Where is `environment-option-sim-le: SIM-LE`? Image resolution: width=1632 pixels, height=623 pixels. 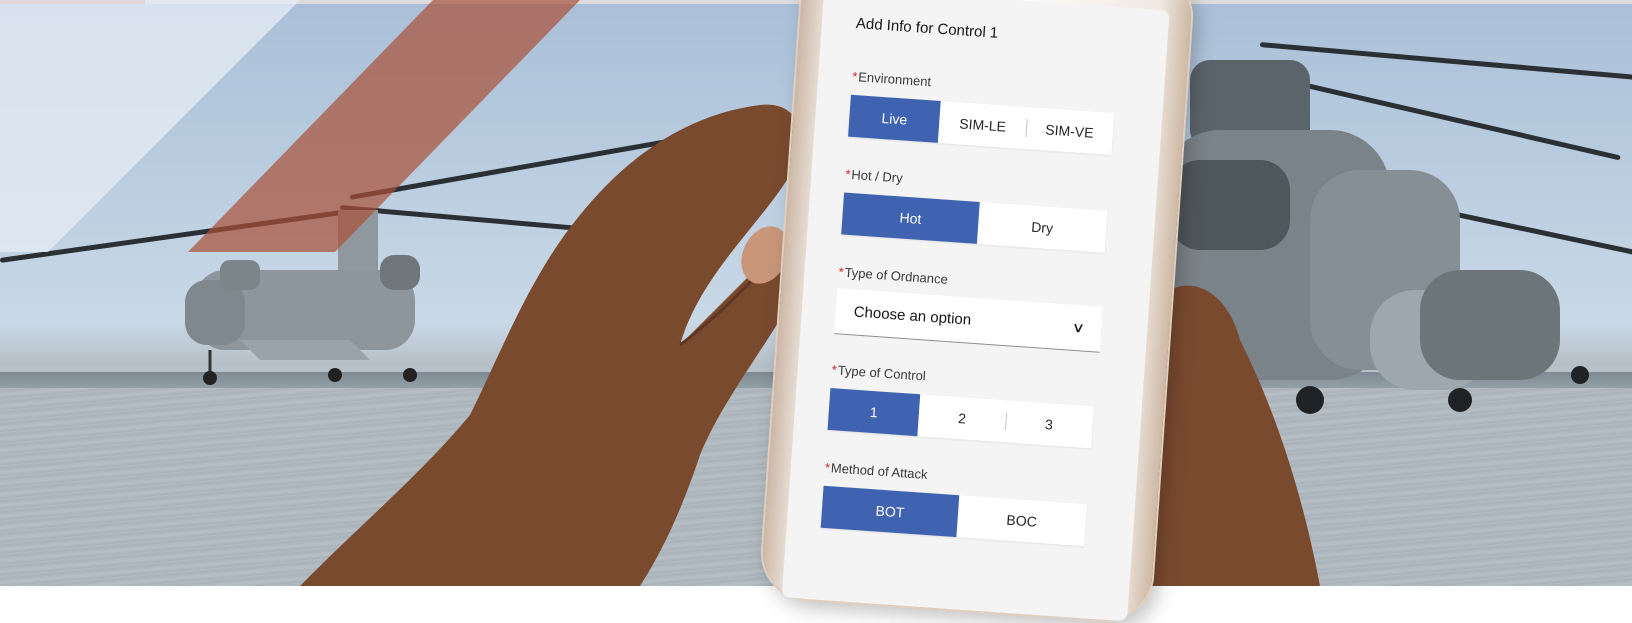 environment-option-sim-le: SIM-LE is located at coordinates (983, 125).